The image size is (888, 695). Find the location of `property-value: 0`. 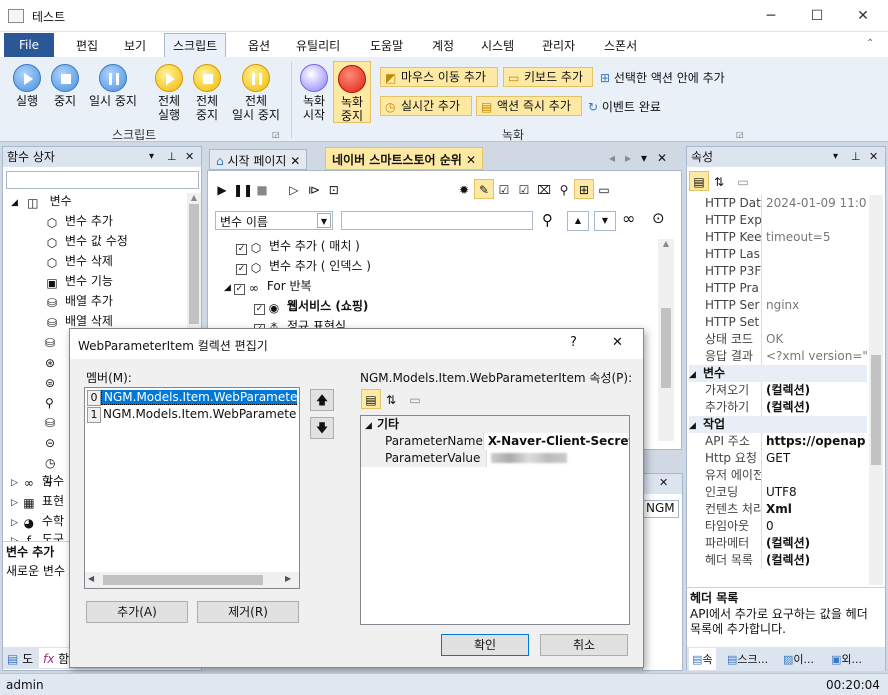

property-value: 0 is located at coordinates (814, 526).